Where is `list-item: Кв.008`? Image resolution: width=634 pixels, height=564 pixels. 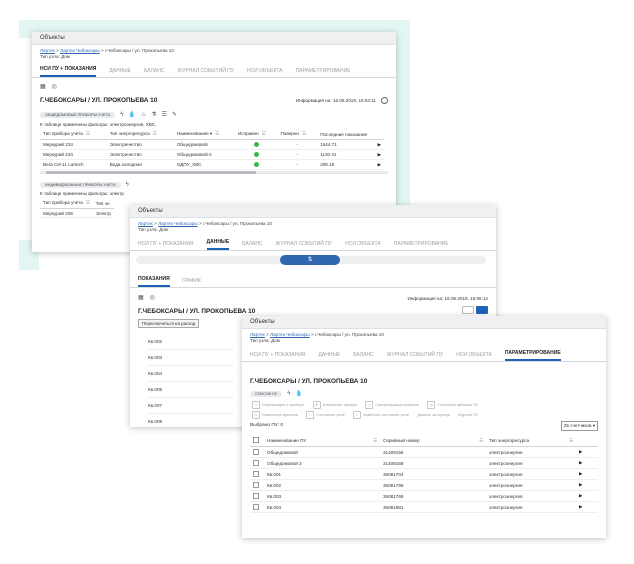 list-item: Кв.008 is located at coordinates (191, 420).